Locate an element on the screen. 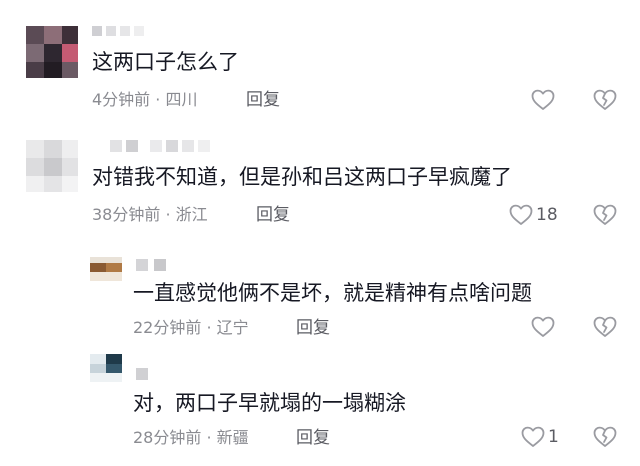  reply-meta: 28分钟前 · 新疆 is located at coordinates (191, 438).